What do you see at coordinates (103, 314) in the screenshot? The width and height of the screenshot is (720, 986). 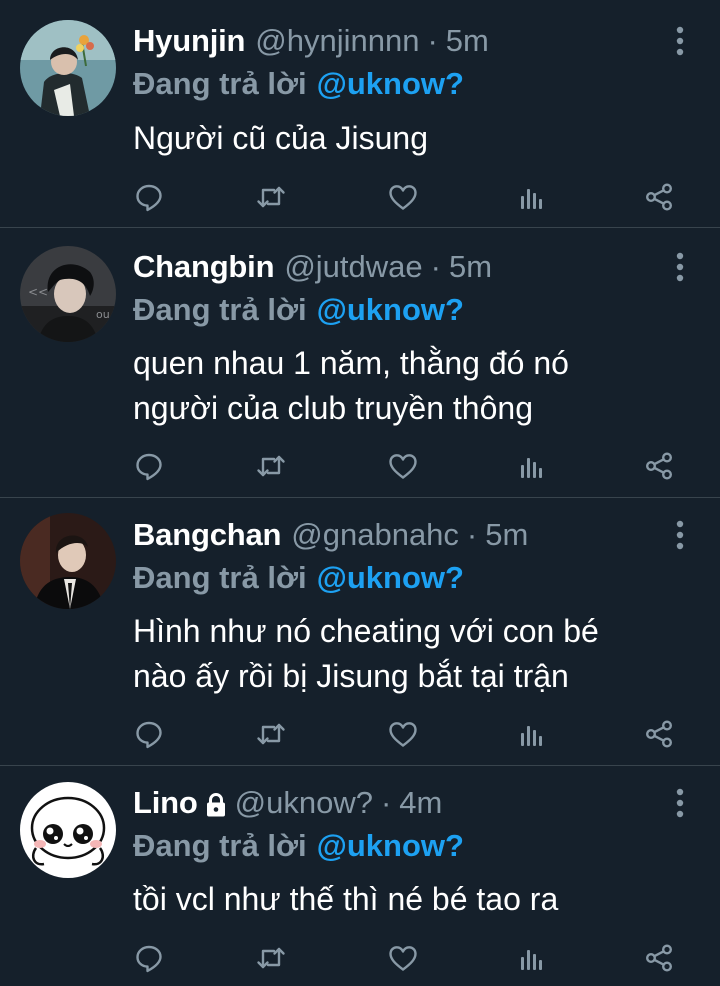 I see `svg-text: ou` at bounding box center [103, 314].